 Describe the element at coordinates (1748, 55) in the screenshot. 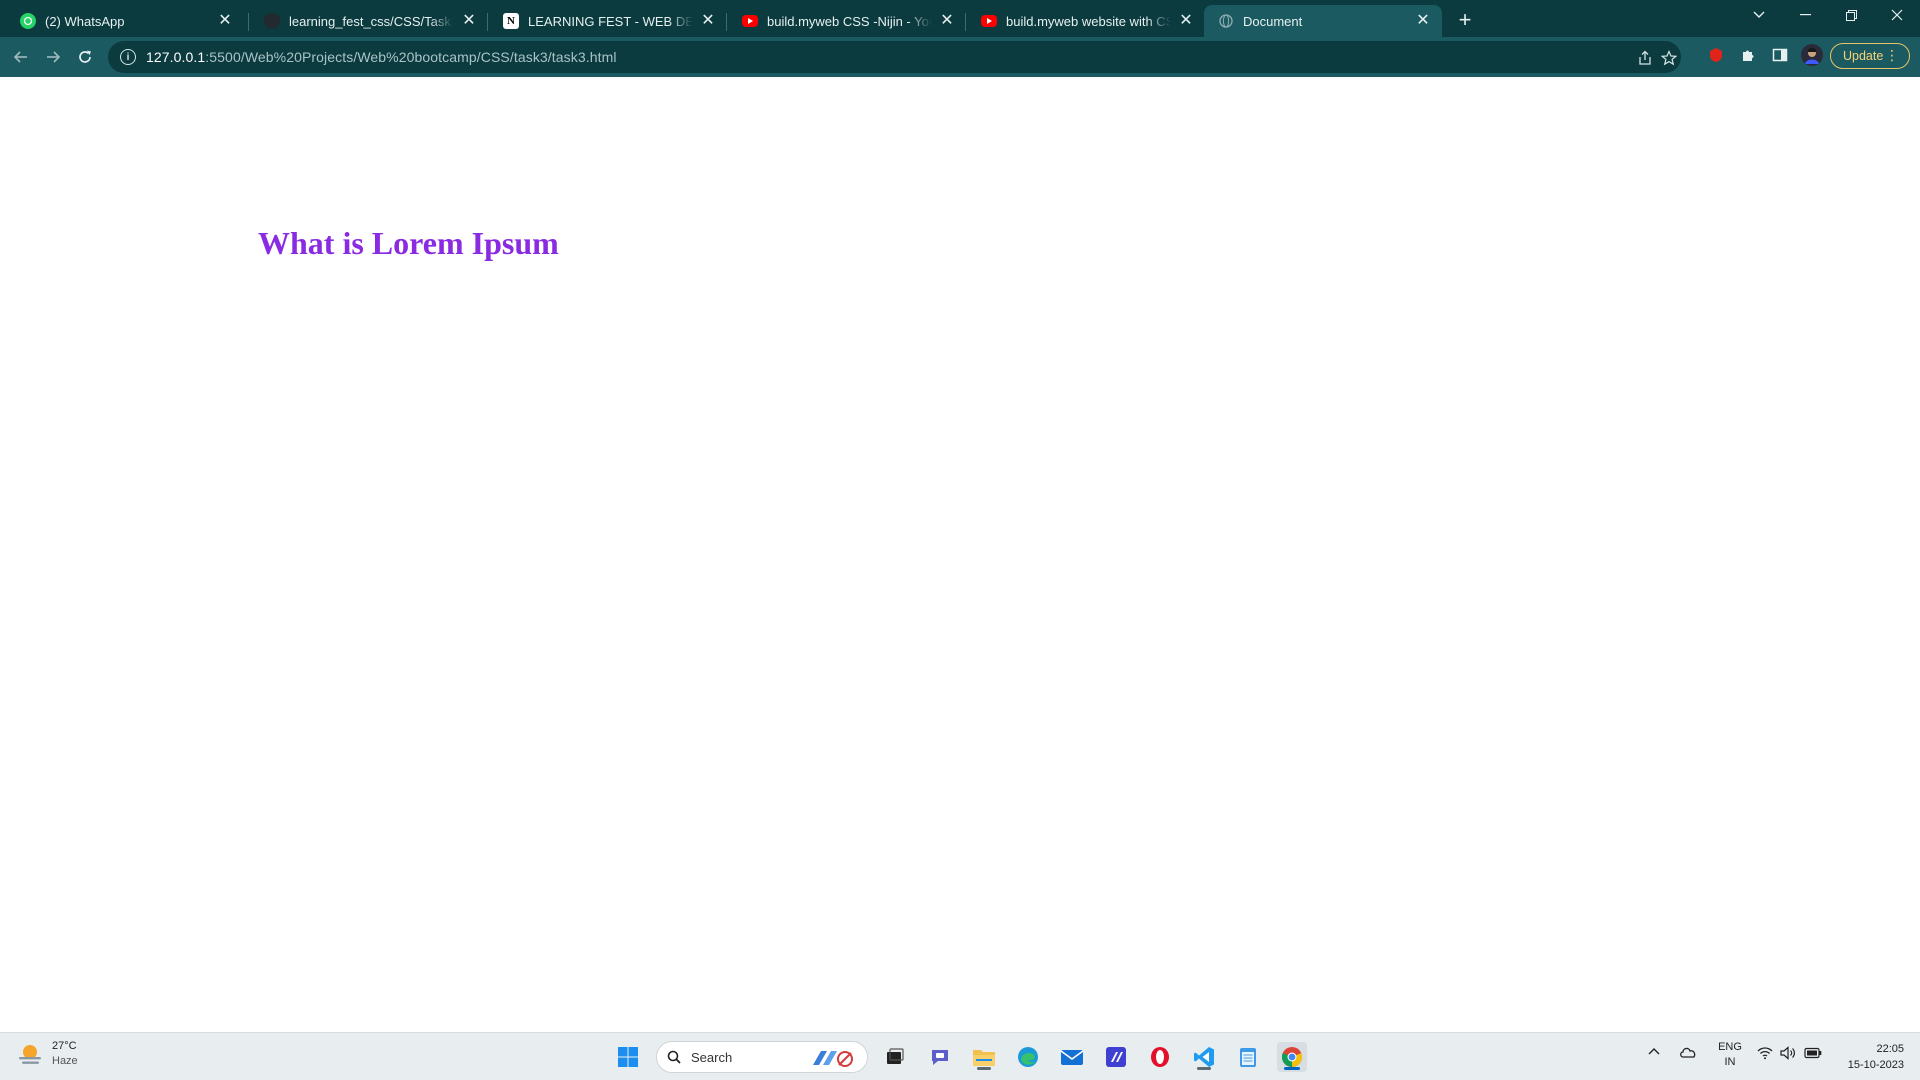

I see `extensions-puzzle-icon` at that location.